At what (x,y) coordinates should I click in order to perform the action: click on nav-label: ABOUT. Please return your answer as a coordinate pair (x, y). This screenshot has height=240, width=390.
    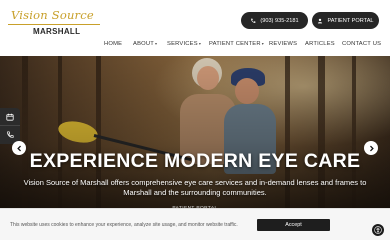
    Looking at the image, I should click on (143, 44).